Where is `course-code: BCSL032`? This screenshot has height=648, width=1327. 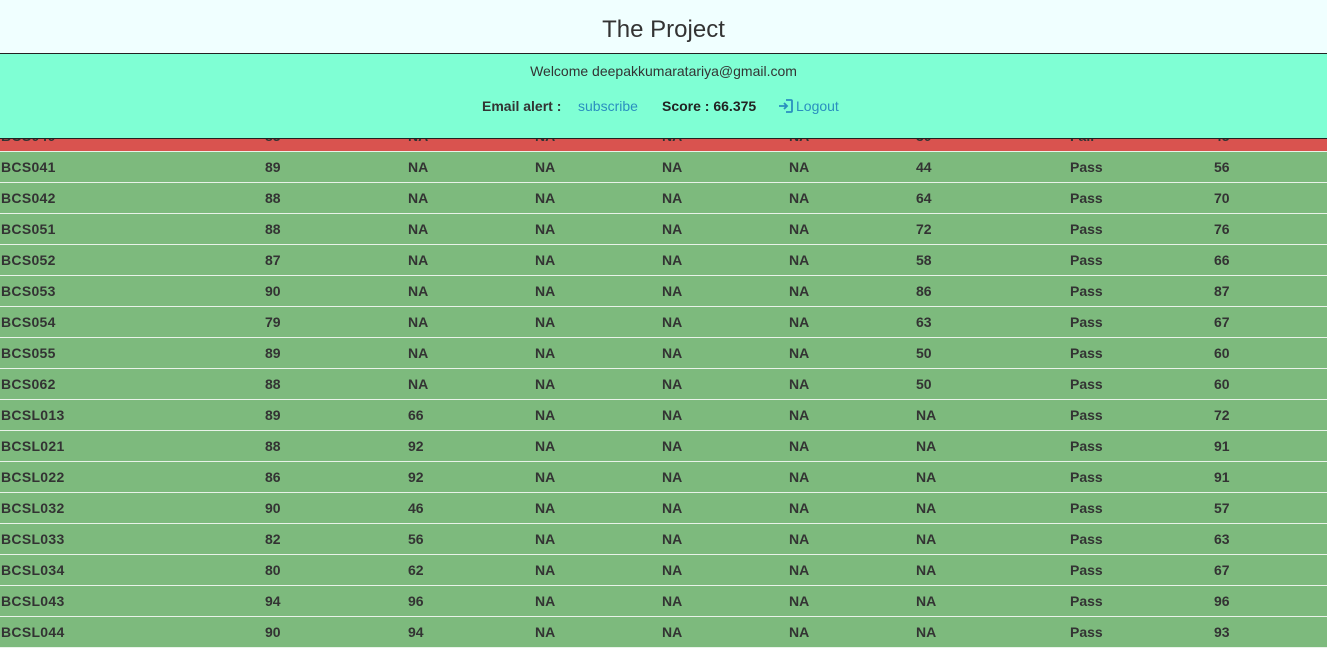 course-code: BCSL032 is located at coordinates (33, 508).